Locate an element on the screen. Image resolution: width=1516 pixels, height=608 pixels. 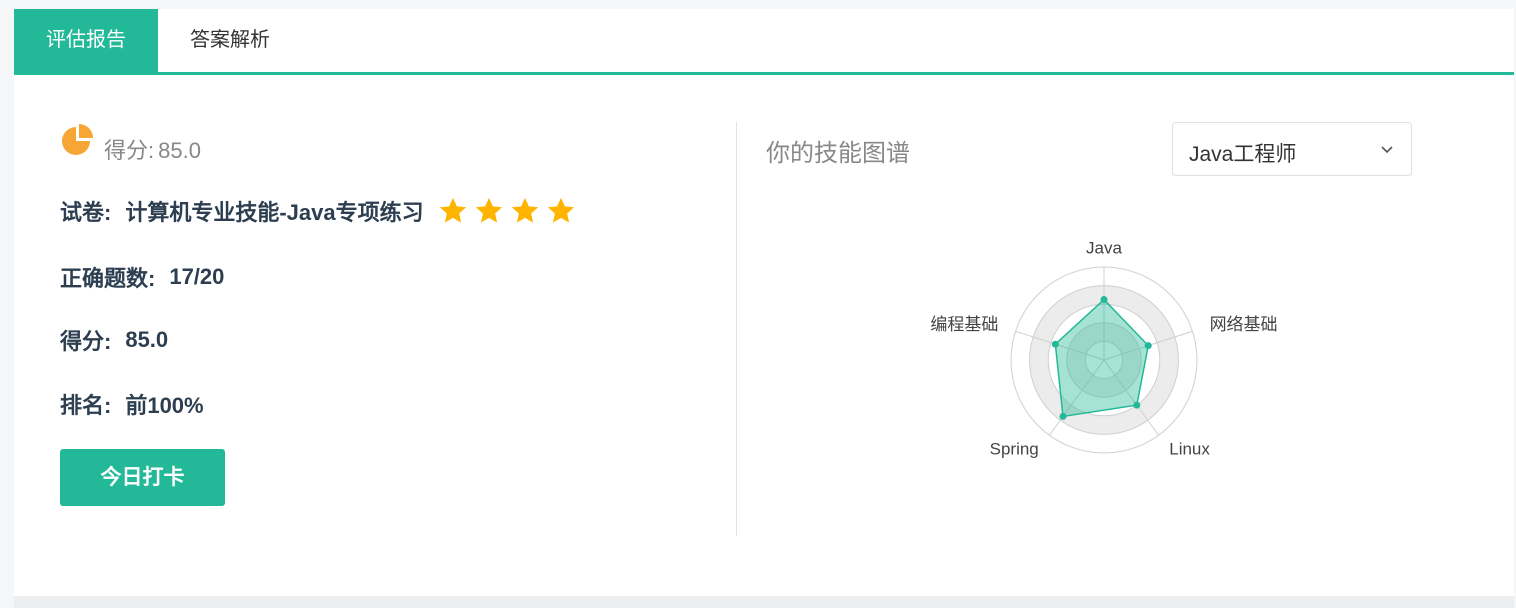
role-select: Java工程师 is located at coordinates (1292, 149).